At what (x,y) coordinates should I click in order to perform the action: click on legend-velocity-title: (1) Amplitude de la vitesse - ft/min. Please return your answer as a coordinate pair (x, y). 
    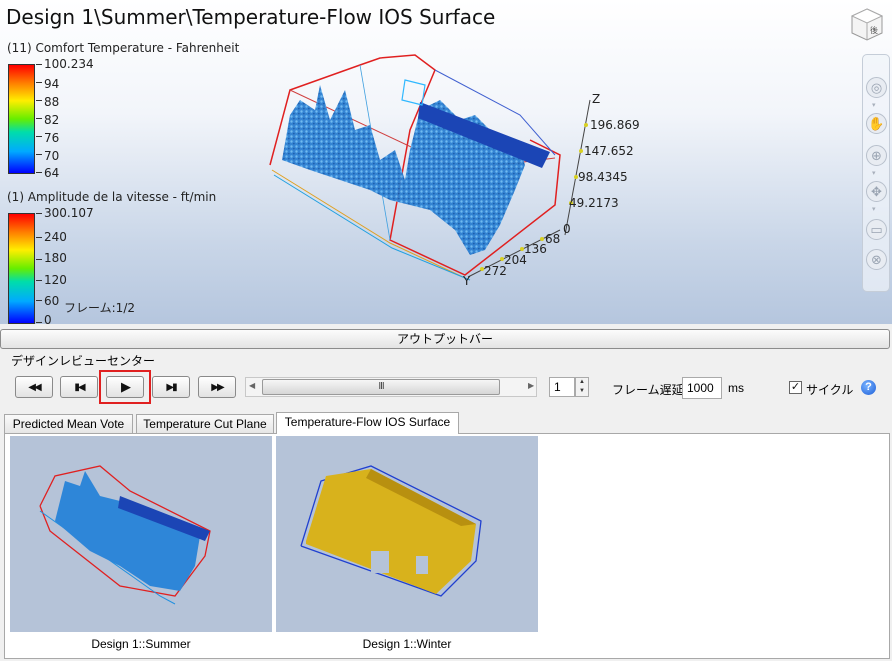
    Looking at the image, I should click on (112, 197).